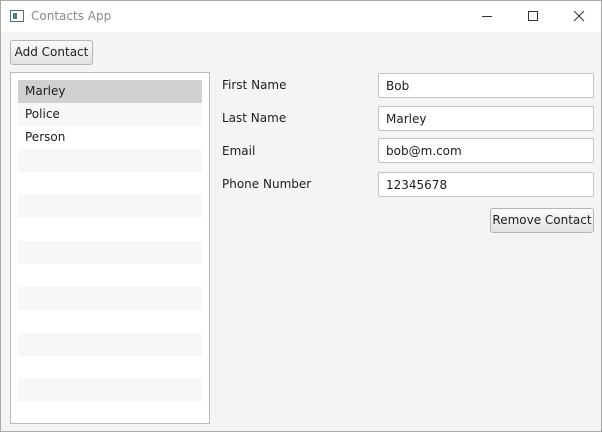 The image size is (602, 432). Describe the element at coordinates (51, 52) in the screenshot. I see `add-contact-button: Add Contact` at that location.